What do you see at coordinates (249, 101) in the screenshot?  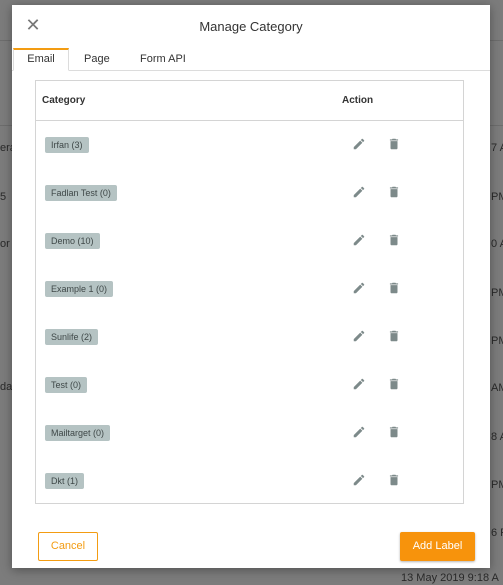 I see `table-header: Category Action` at bounding box center [249, 101].